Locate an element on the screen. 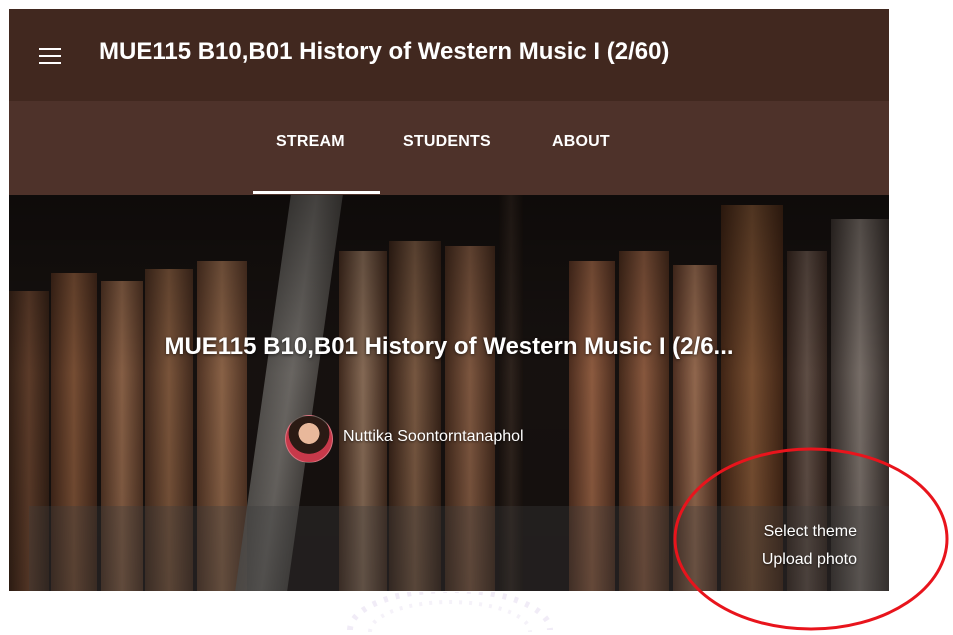  tab-bar: STREAM STUDENTS ABOUT is located at coordinates (449, 148).